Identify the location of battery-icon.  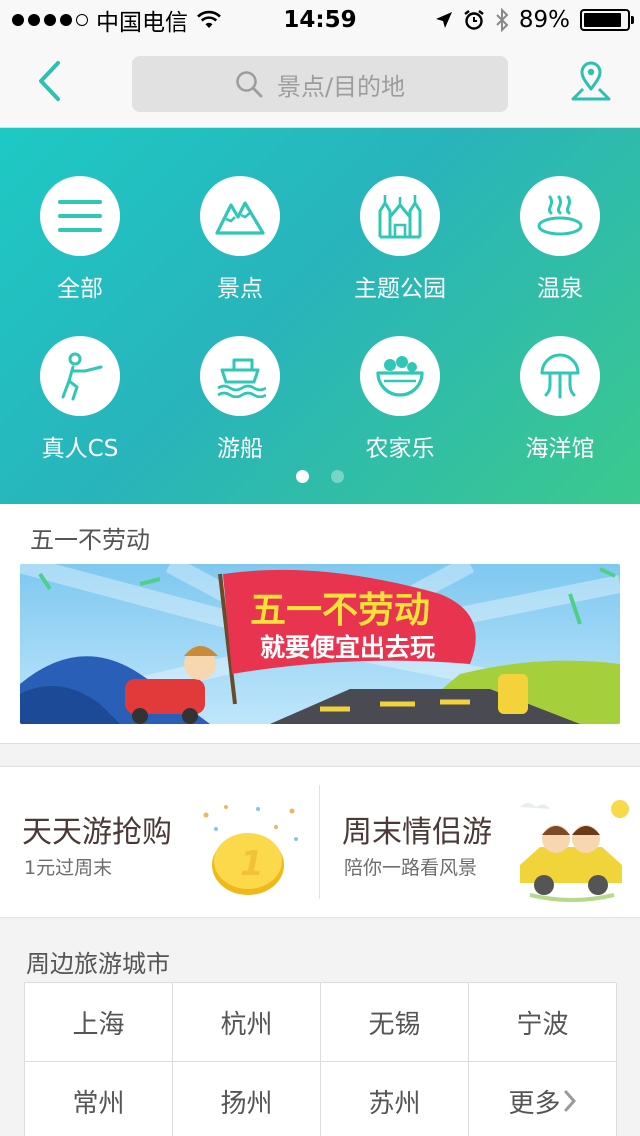
(607, 20).